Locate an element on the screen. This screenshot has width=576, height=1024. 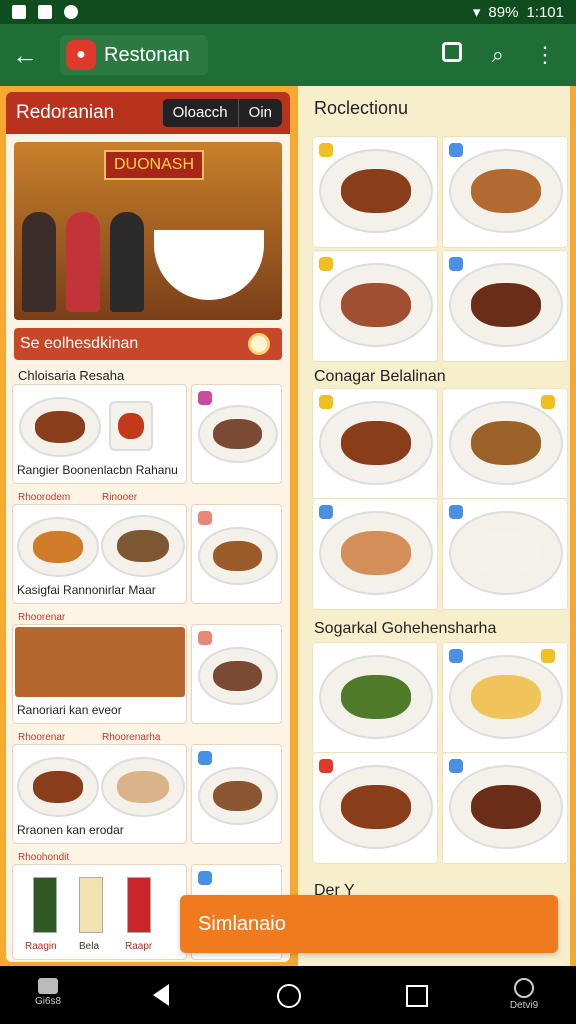
shield-icon is located at coordinates (71, 12).